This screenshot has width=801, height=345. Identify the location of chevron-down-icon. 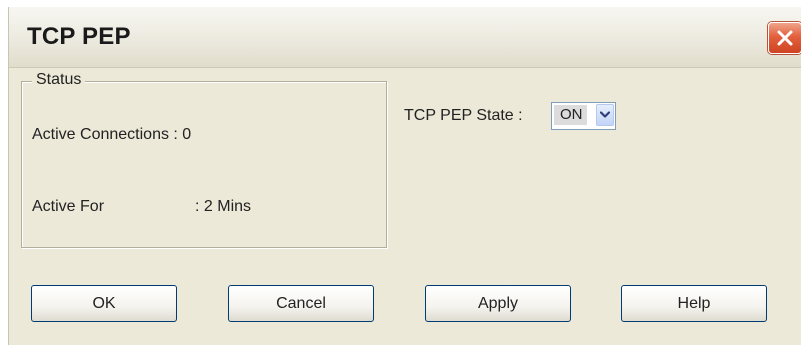
(605, 114).